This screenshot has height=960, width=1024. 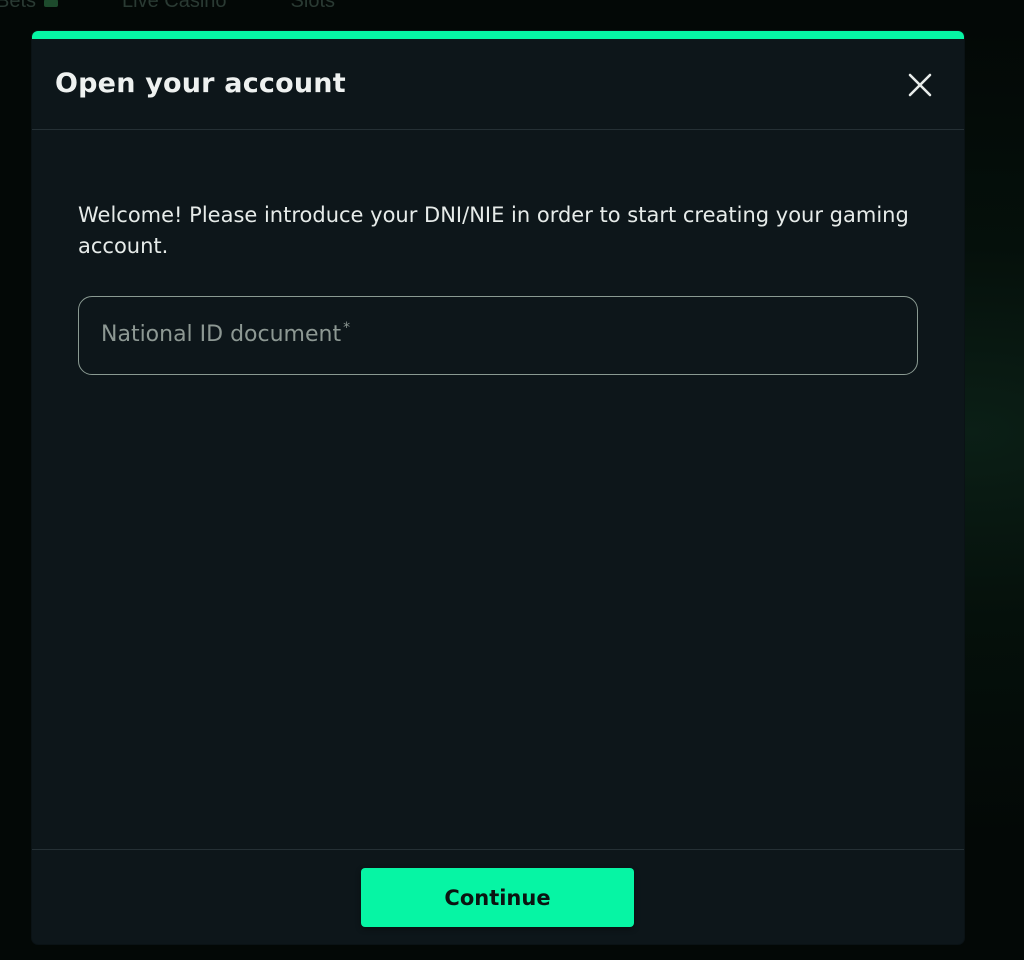 I want to click on background-nav: Bets Live Casino Slots, so click(x=167, y=9).